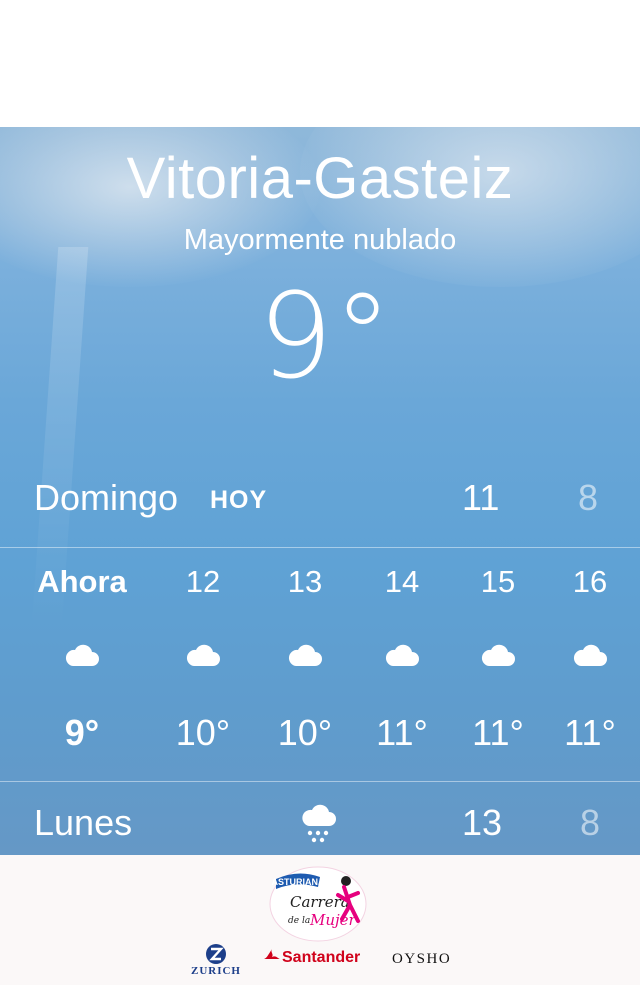  I want to click on zurich-logo: ZURICH, so click(216, 961).